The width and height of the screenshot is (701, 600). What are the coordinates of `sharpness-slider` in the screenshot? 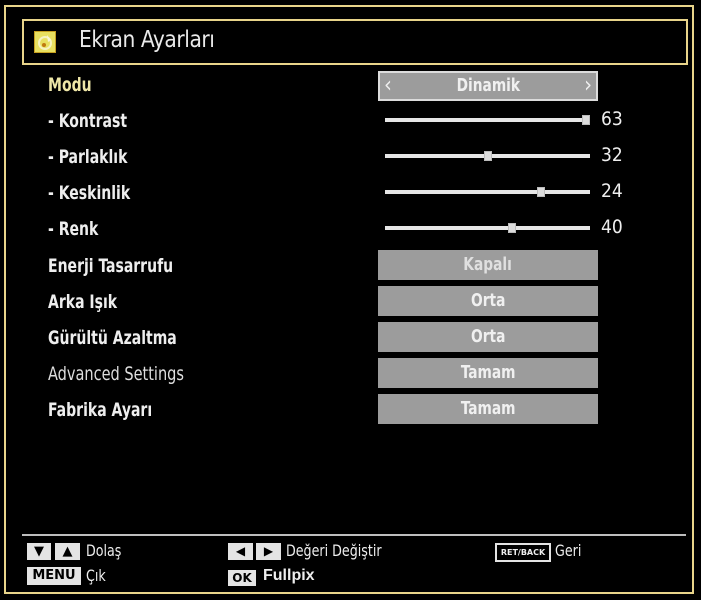 It's located at (487, 192).